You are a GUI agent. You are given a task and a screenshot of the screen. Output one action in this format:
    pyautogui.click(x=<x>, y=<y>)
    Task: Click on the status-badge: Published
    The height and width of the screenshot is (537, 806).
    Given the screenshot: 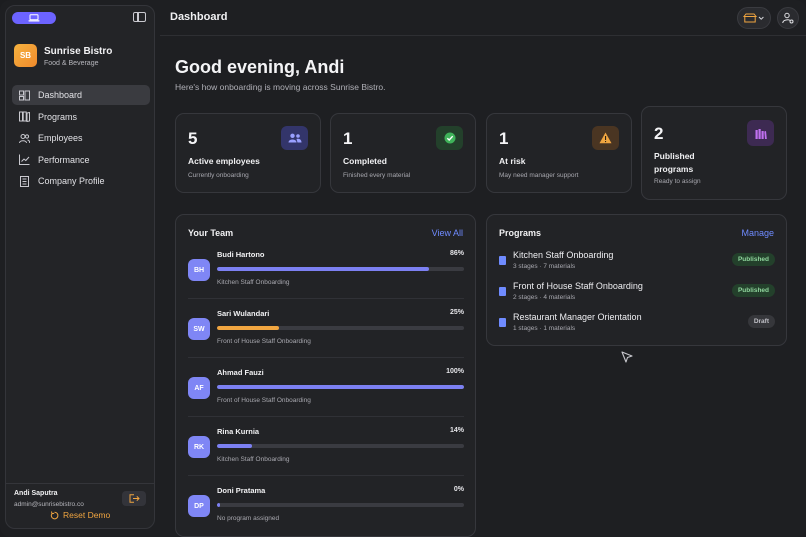 What is the action you would take?
    pyautogui.click(x=753, y=290)
    